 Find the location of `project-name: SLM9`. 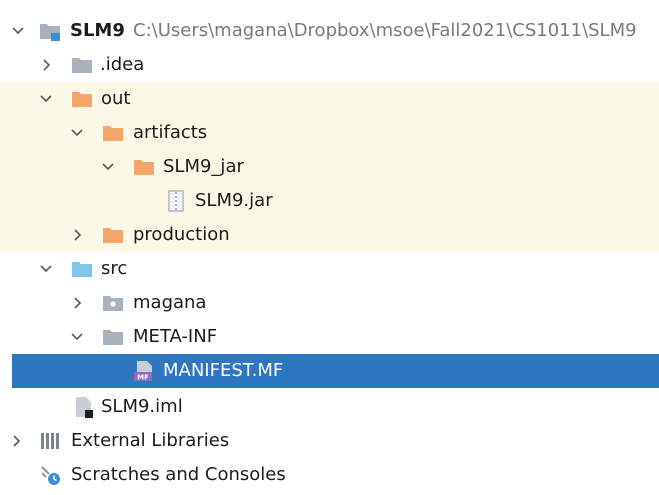

project-name: SLM9 is located at coordinates (97, 30).